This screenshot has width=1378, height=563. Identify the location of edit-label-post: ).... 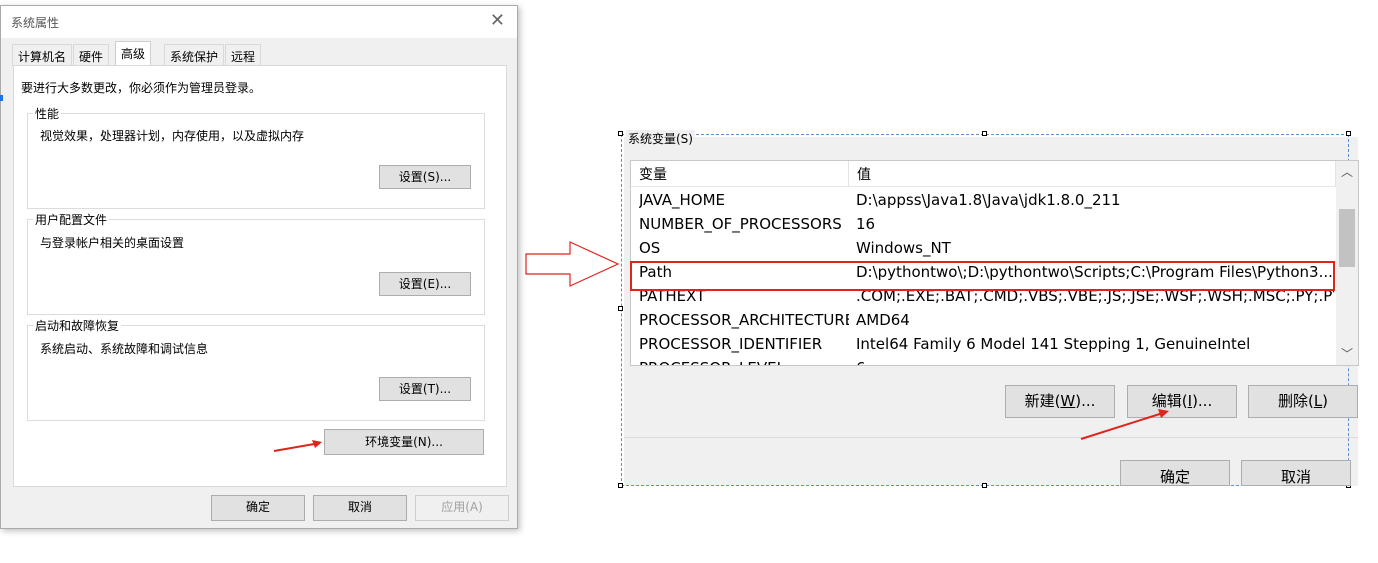
(1202, 401).